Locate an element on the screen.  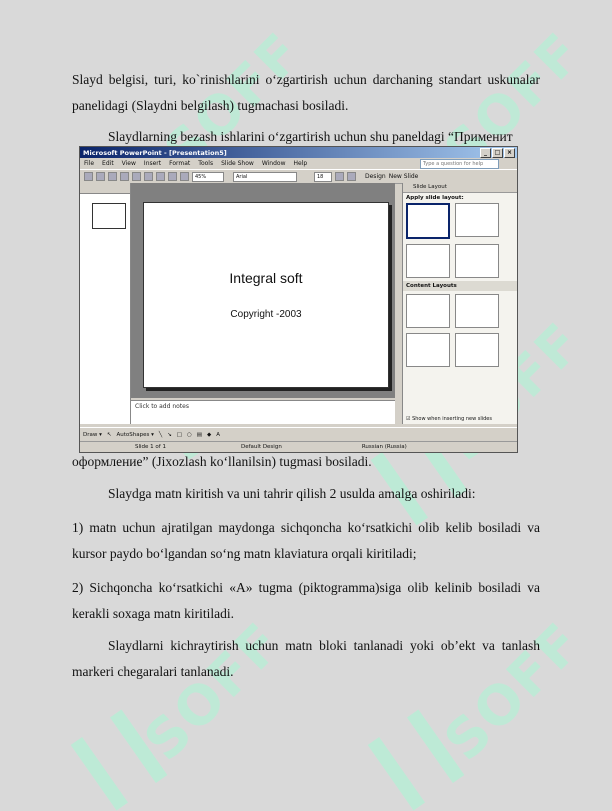
show-when-inserting-checkbox: ☑ Show when inserting new slides is located at coordinates (449, 419).